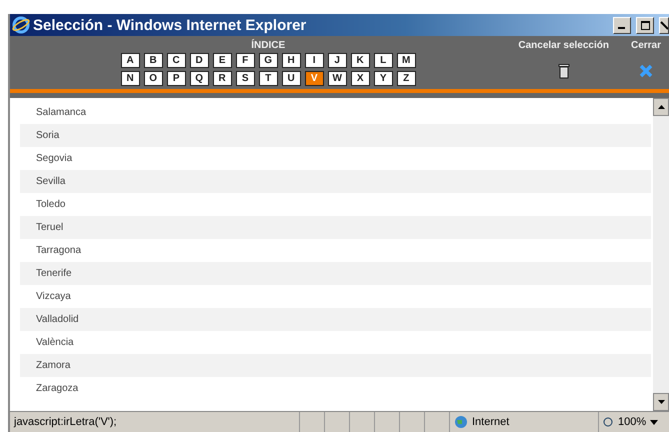 The width and height of the screenshot is (669, 432). What do you see at coordinates (21, 25) in the screenshot?
I see `browser-logo-icon` at bounding box center [21, 25].